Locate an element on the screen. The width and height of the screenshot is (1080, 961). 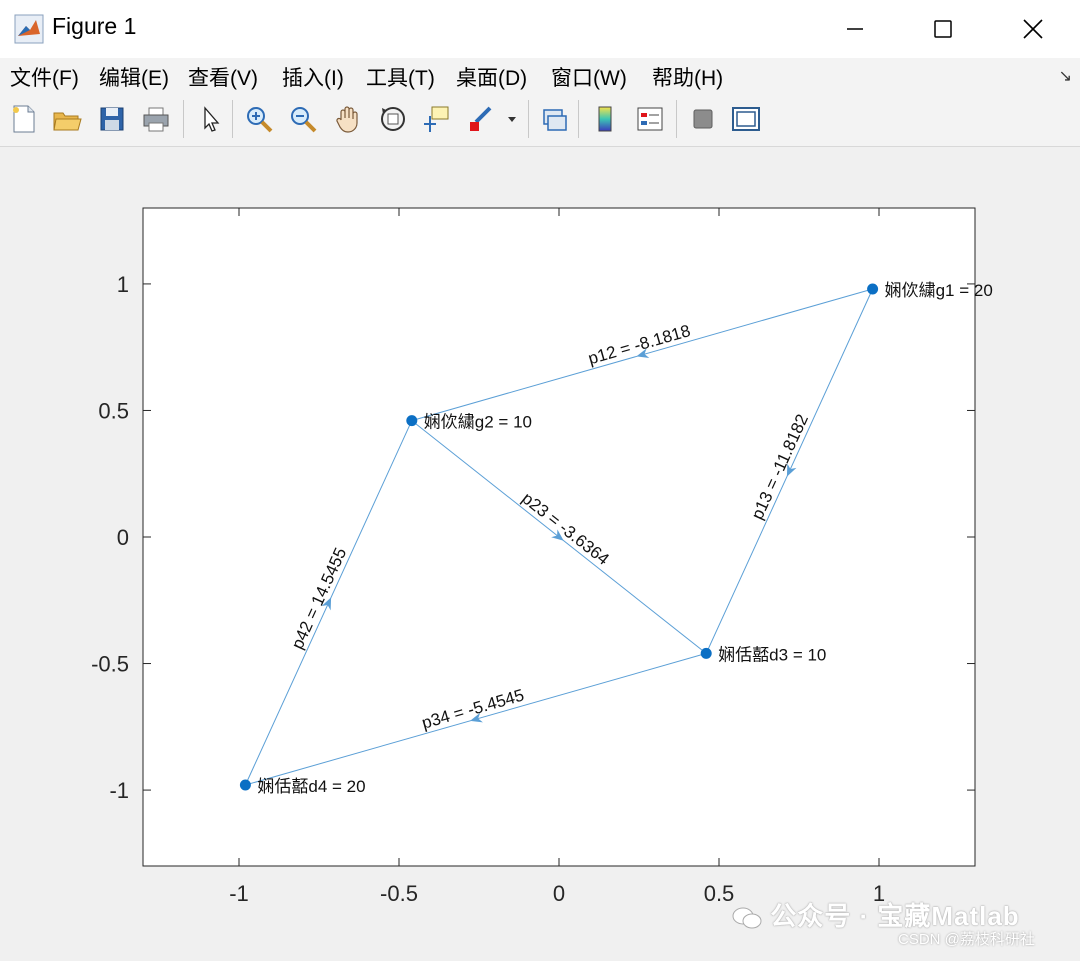
menu-view: 查看(V) is located at coordinates (223, 77).